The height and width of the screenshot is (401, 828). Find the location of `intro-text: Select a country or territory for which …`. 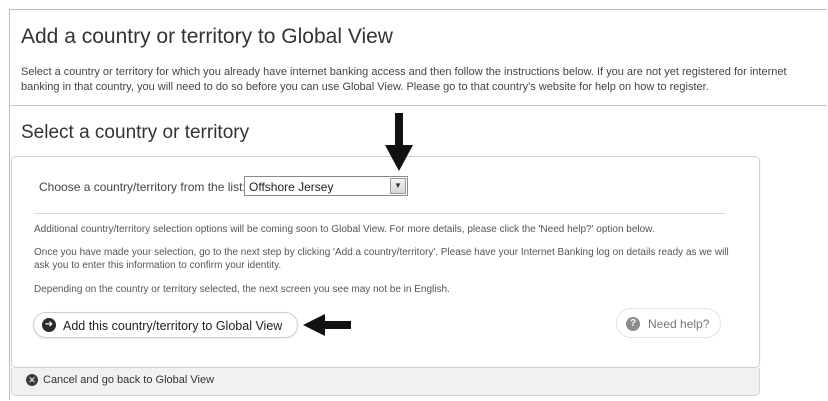

intro-text: Select a country or territory for which … is located at coordinates (404, 79).